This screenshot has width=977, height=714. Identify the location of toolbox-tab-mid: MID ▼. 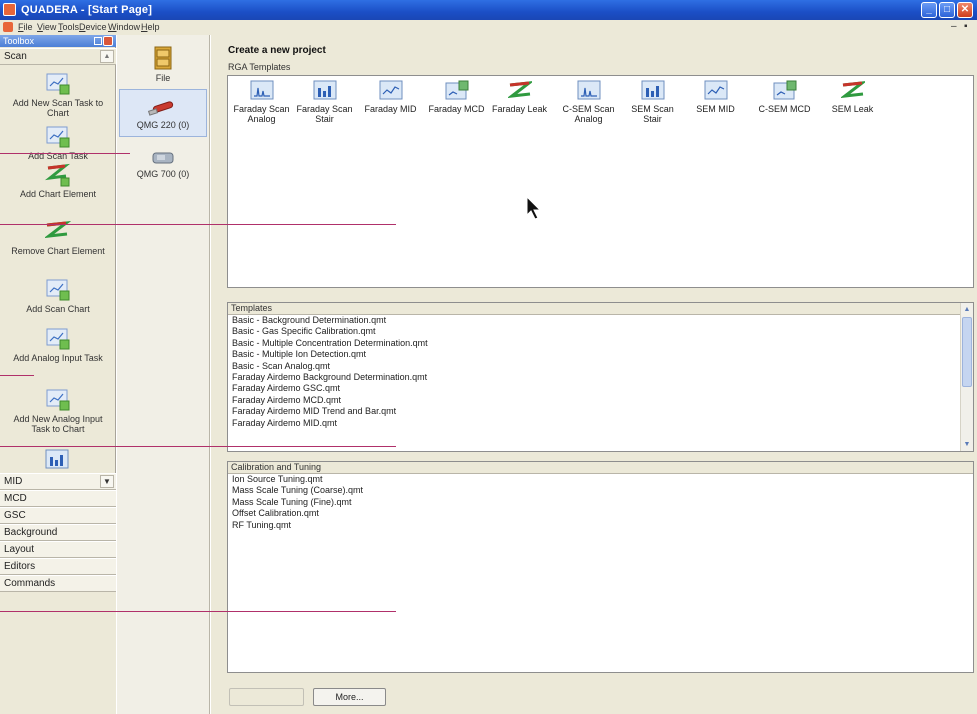
(58, 481).